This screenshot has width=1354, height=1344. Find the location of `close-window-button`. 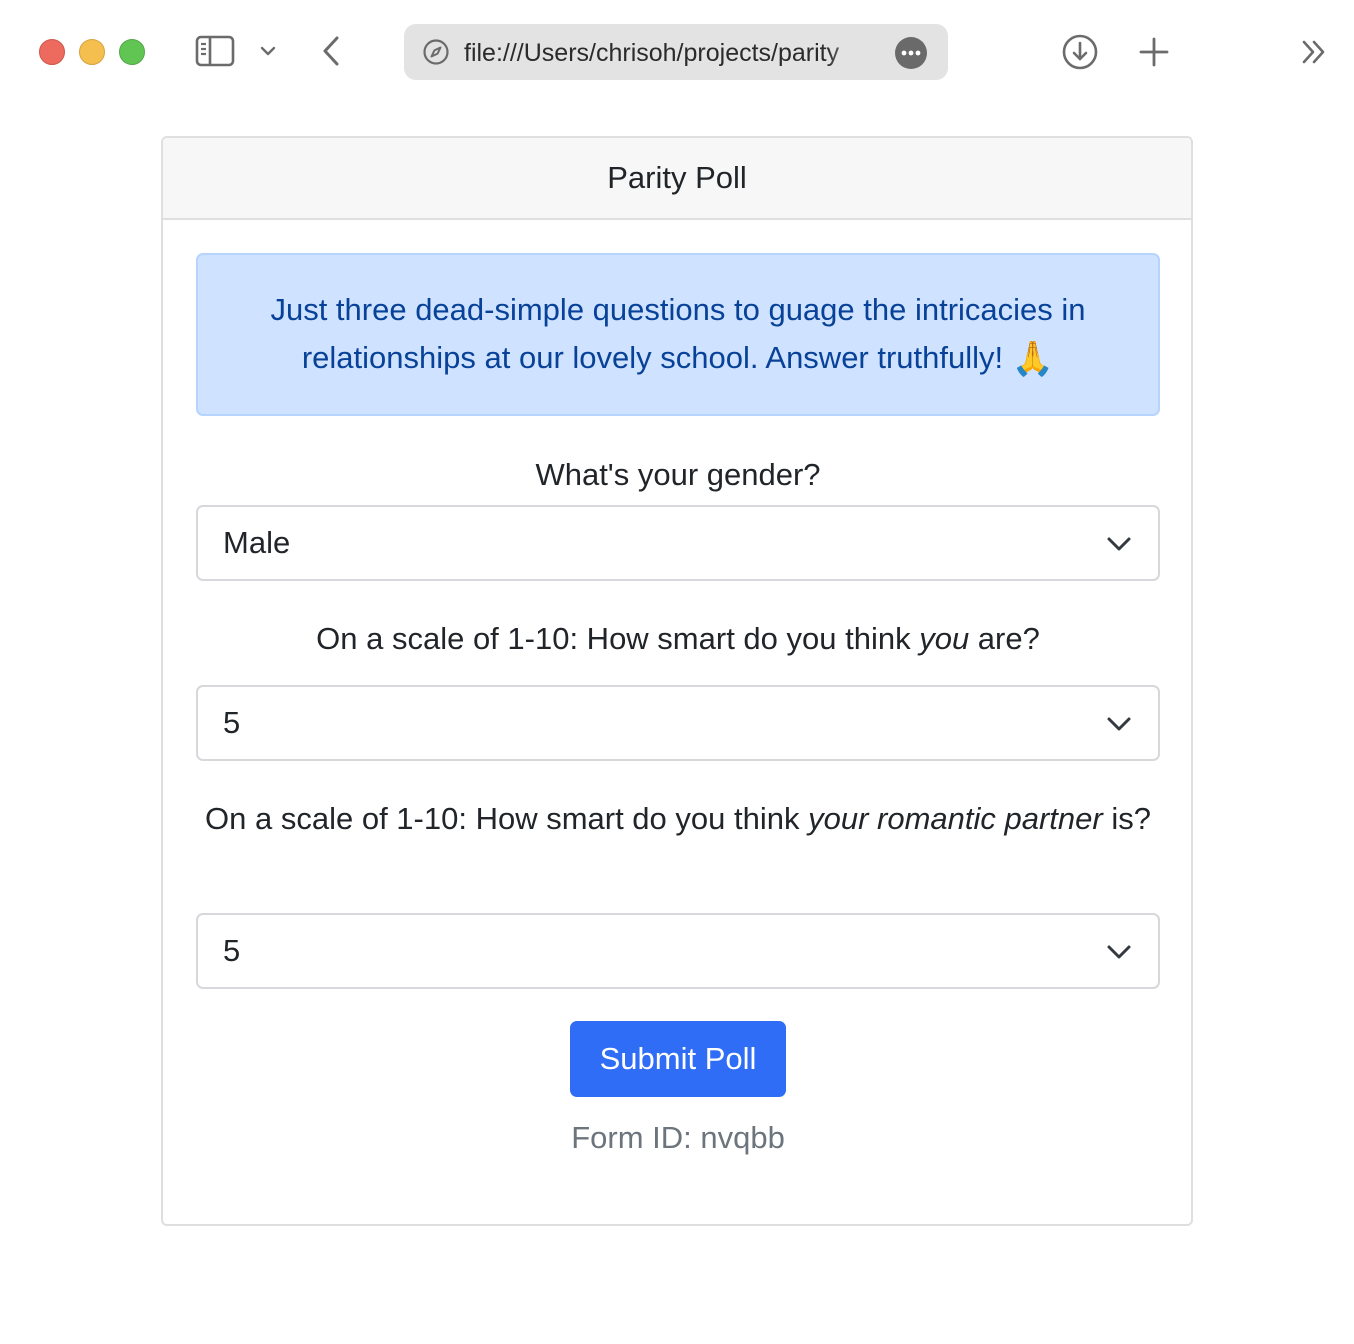

close-window-button is located at coordinates (52, 52).